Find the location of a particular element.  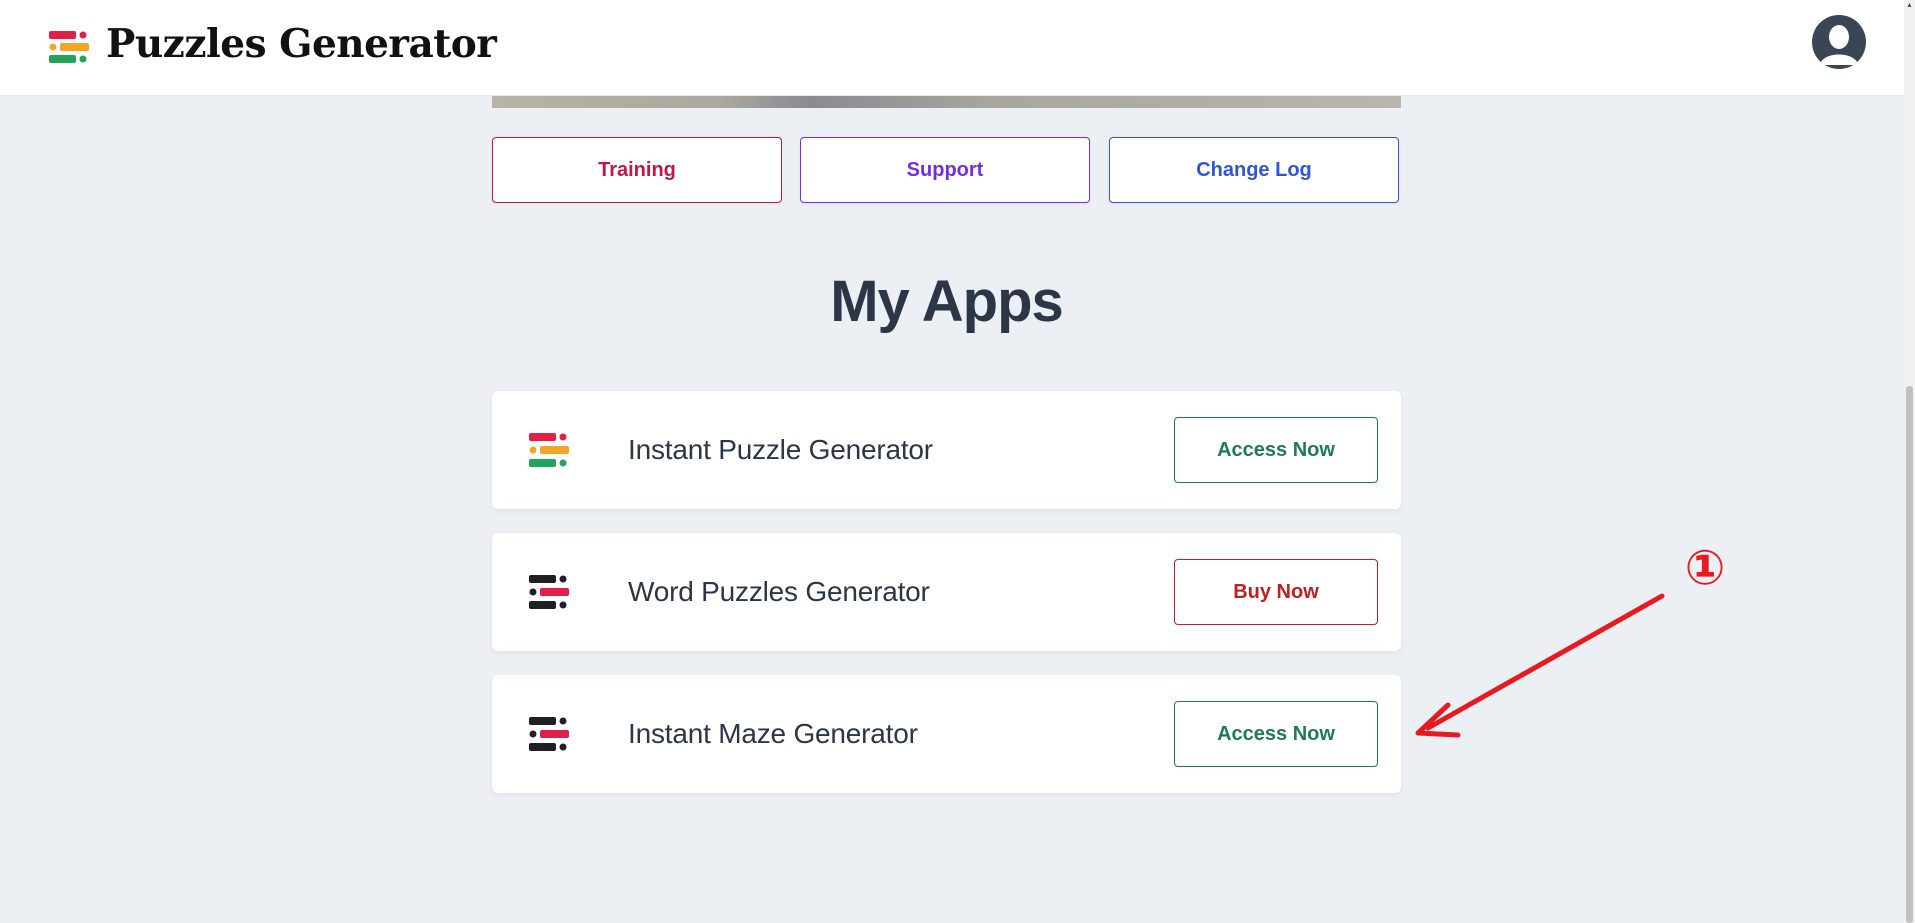

app-name: Word Puzzles Generator is located at coordinates (779, 591).